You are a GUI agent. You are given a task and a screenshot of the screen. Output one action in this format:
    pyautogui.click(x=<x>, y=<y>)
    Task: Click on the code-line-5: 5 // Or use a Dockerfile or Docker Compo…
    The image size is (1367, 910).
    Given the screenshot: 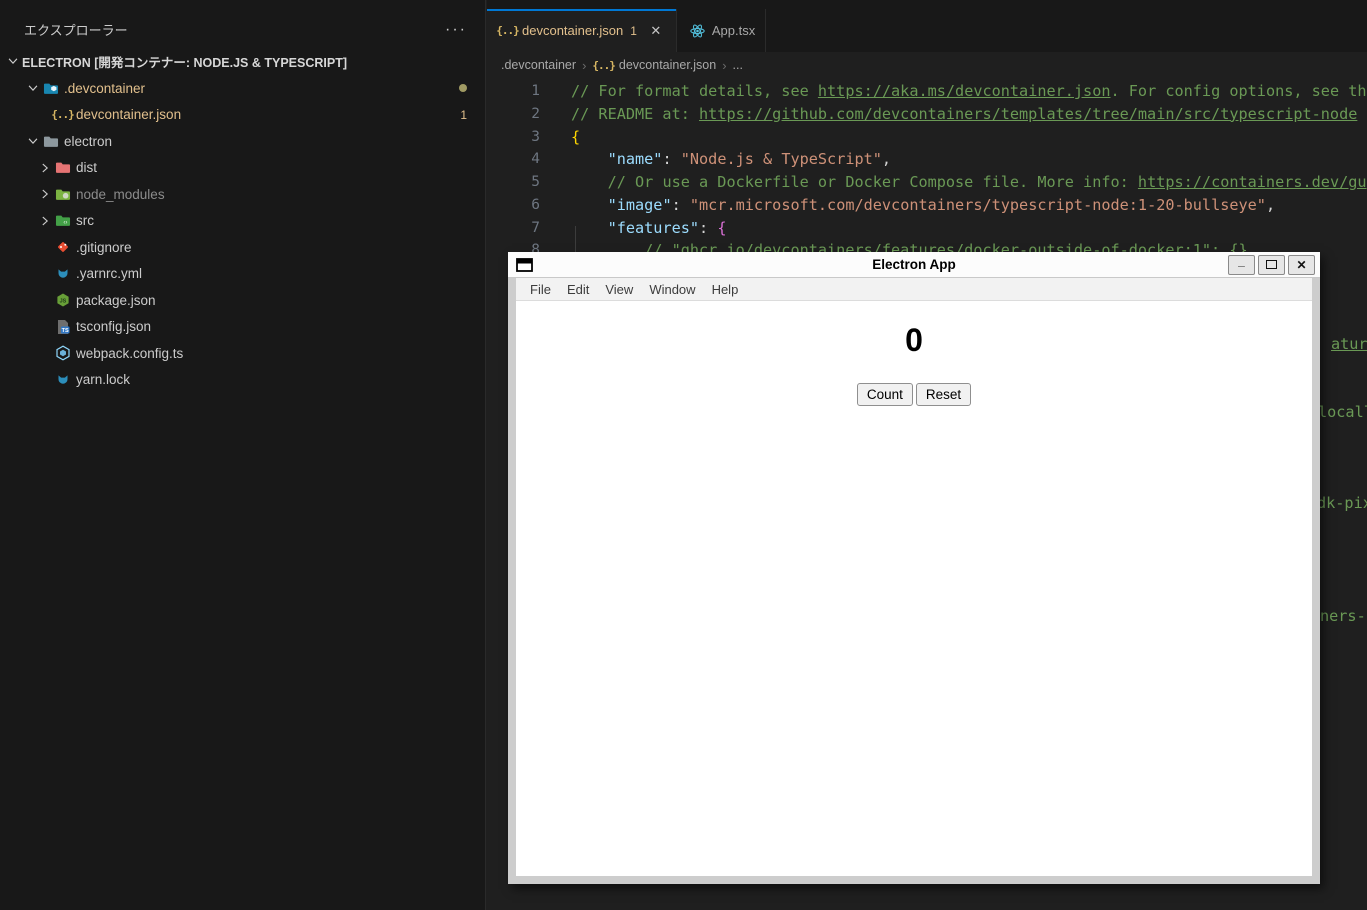 What is the action you would take?
    pyautogui.click(x=927, y=182)
    